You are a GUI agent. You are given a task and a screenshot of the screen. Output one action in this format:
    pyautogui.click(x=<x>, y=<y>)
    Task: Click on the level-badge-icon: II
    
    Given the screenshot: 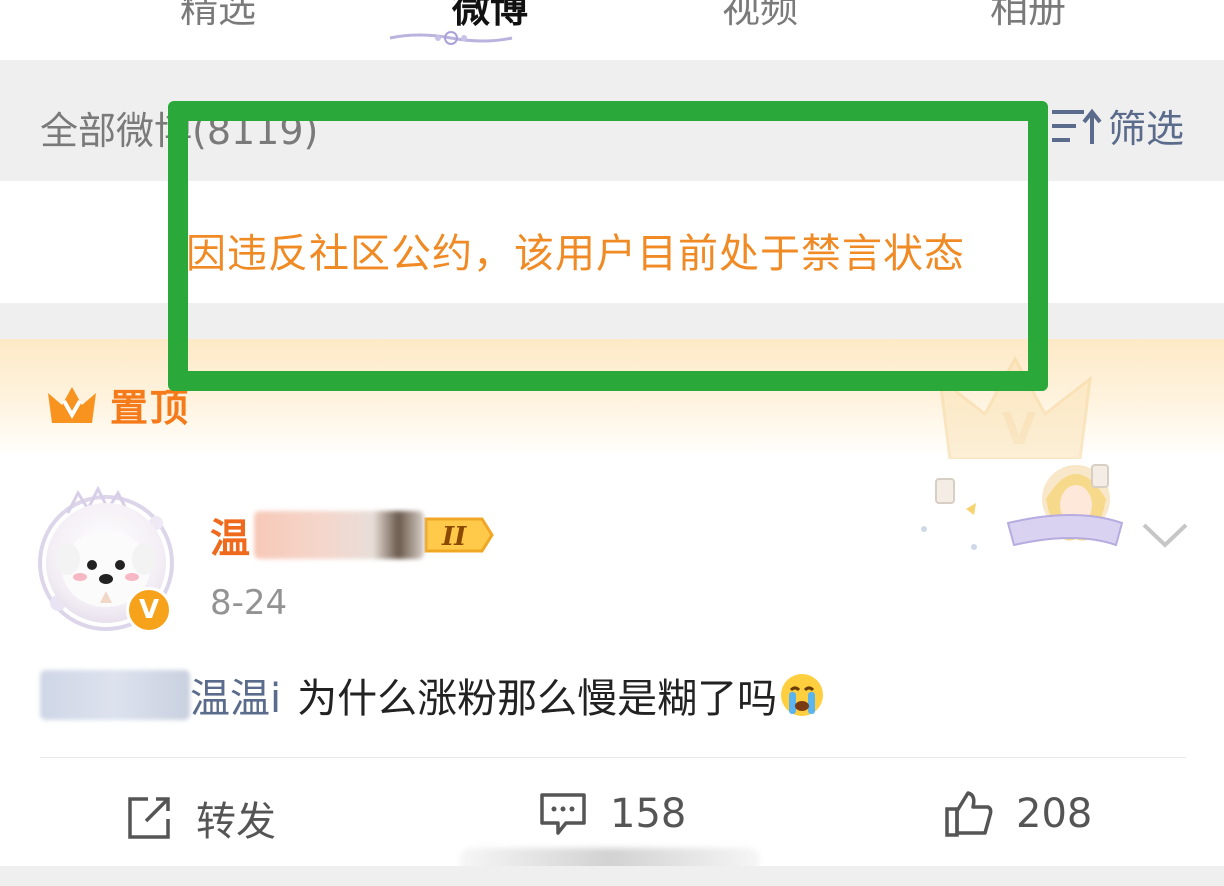 What is the action you would take?
    pyautogui.click(x=459, y=535)
    